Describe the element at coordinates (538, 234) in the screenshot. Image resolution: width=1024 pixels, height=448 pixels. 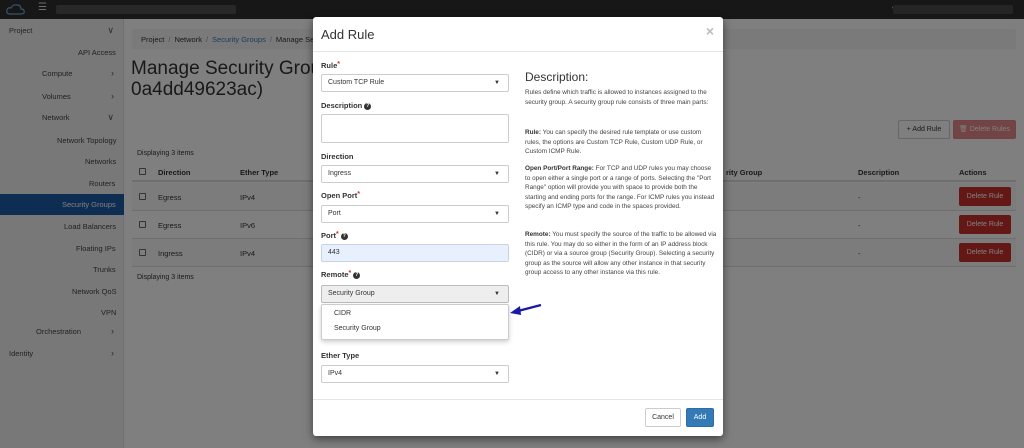
I see `description-remote-heading: Remote:` at that location.